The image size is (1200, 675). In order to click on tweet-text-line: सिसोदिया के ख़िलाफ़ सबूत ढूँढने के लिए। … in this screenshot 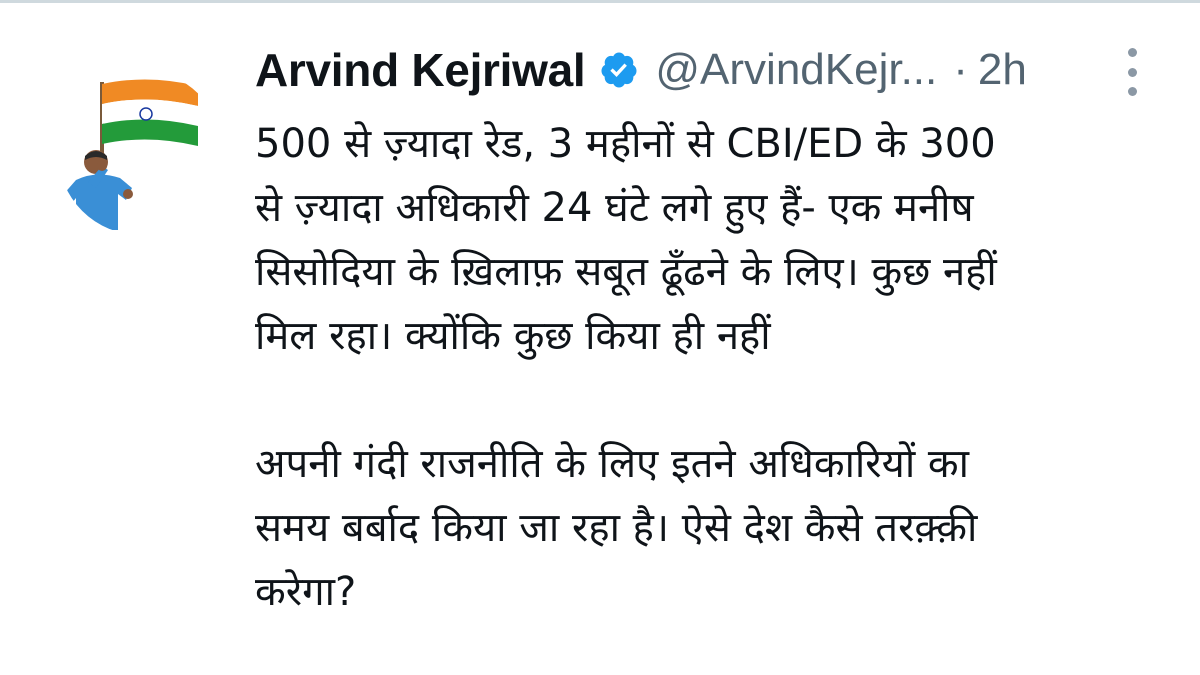, I will do `click(626, 272)`.